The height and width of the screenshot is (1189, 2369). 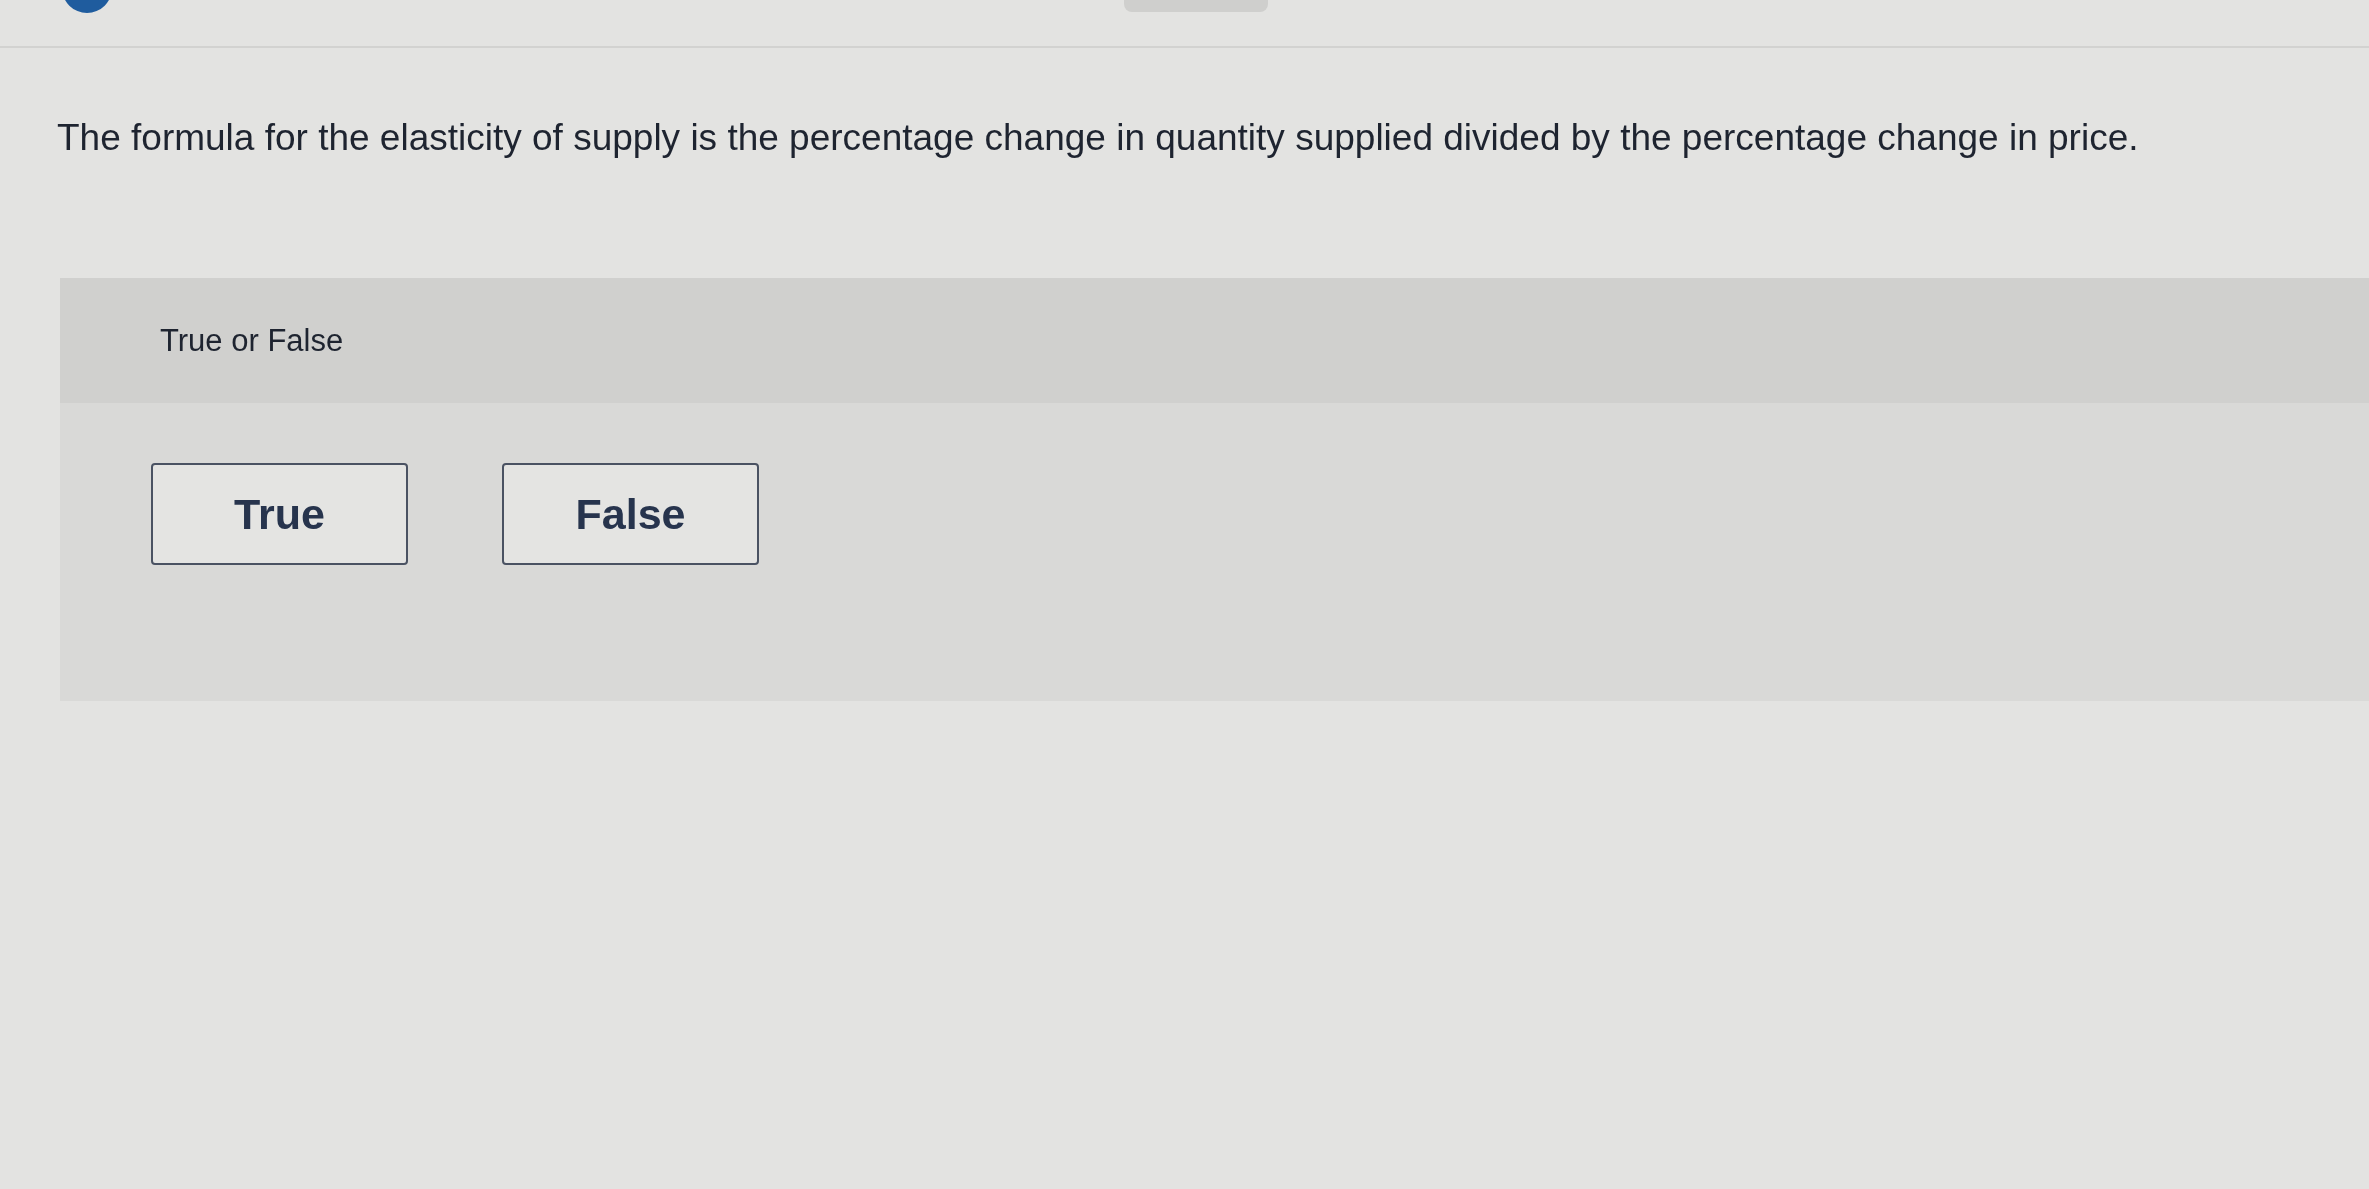 What do you see at coordinates (87, 6) in the screenshot?
I see `info-icon` at bounding box center [87, 6].